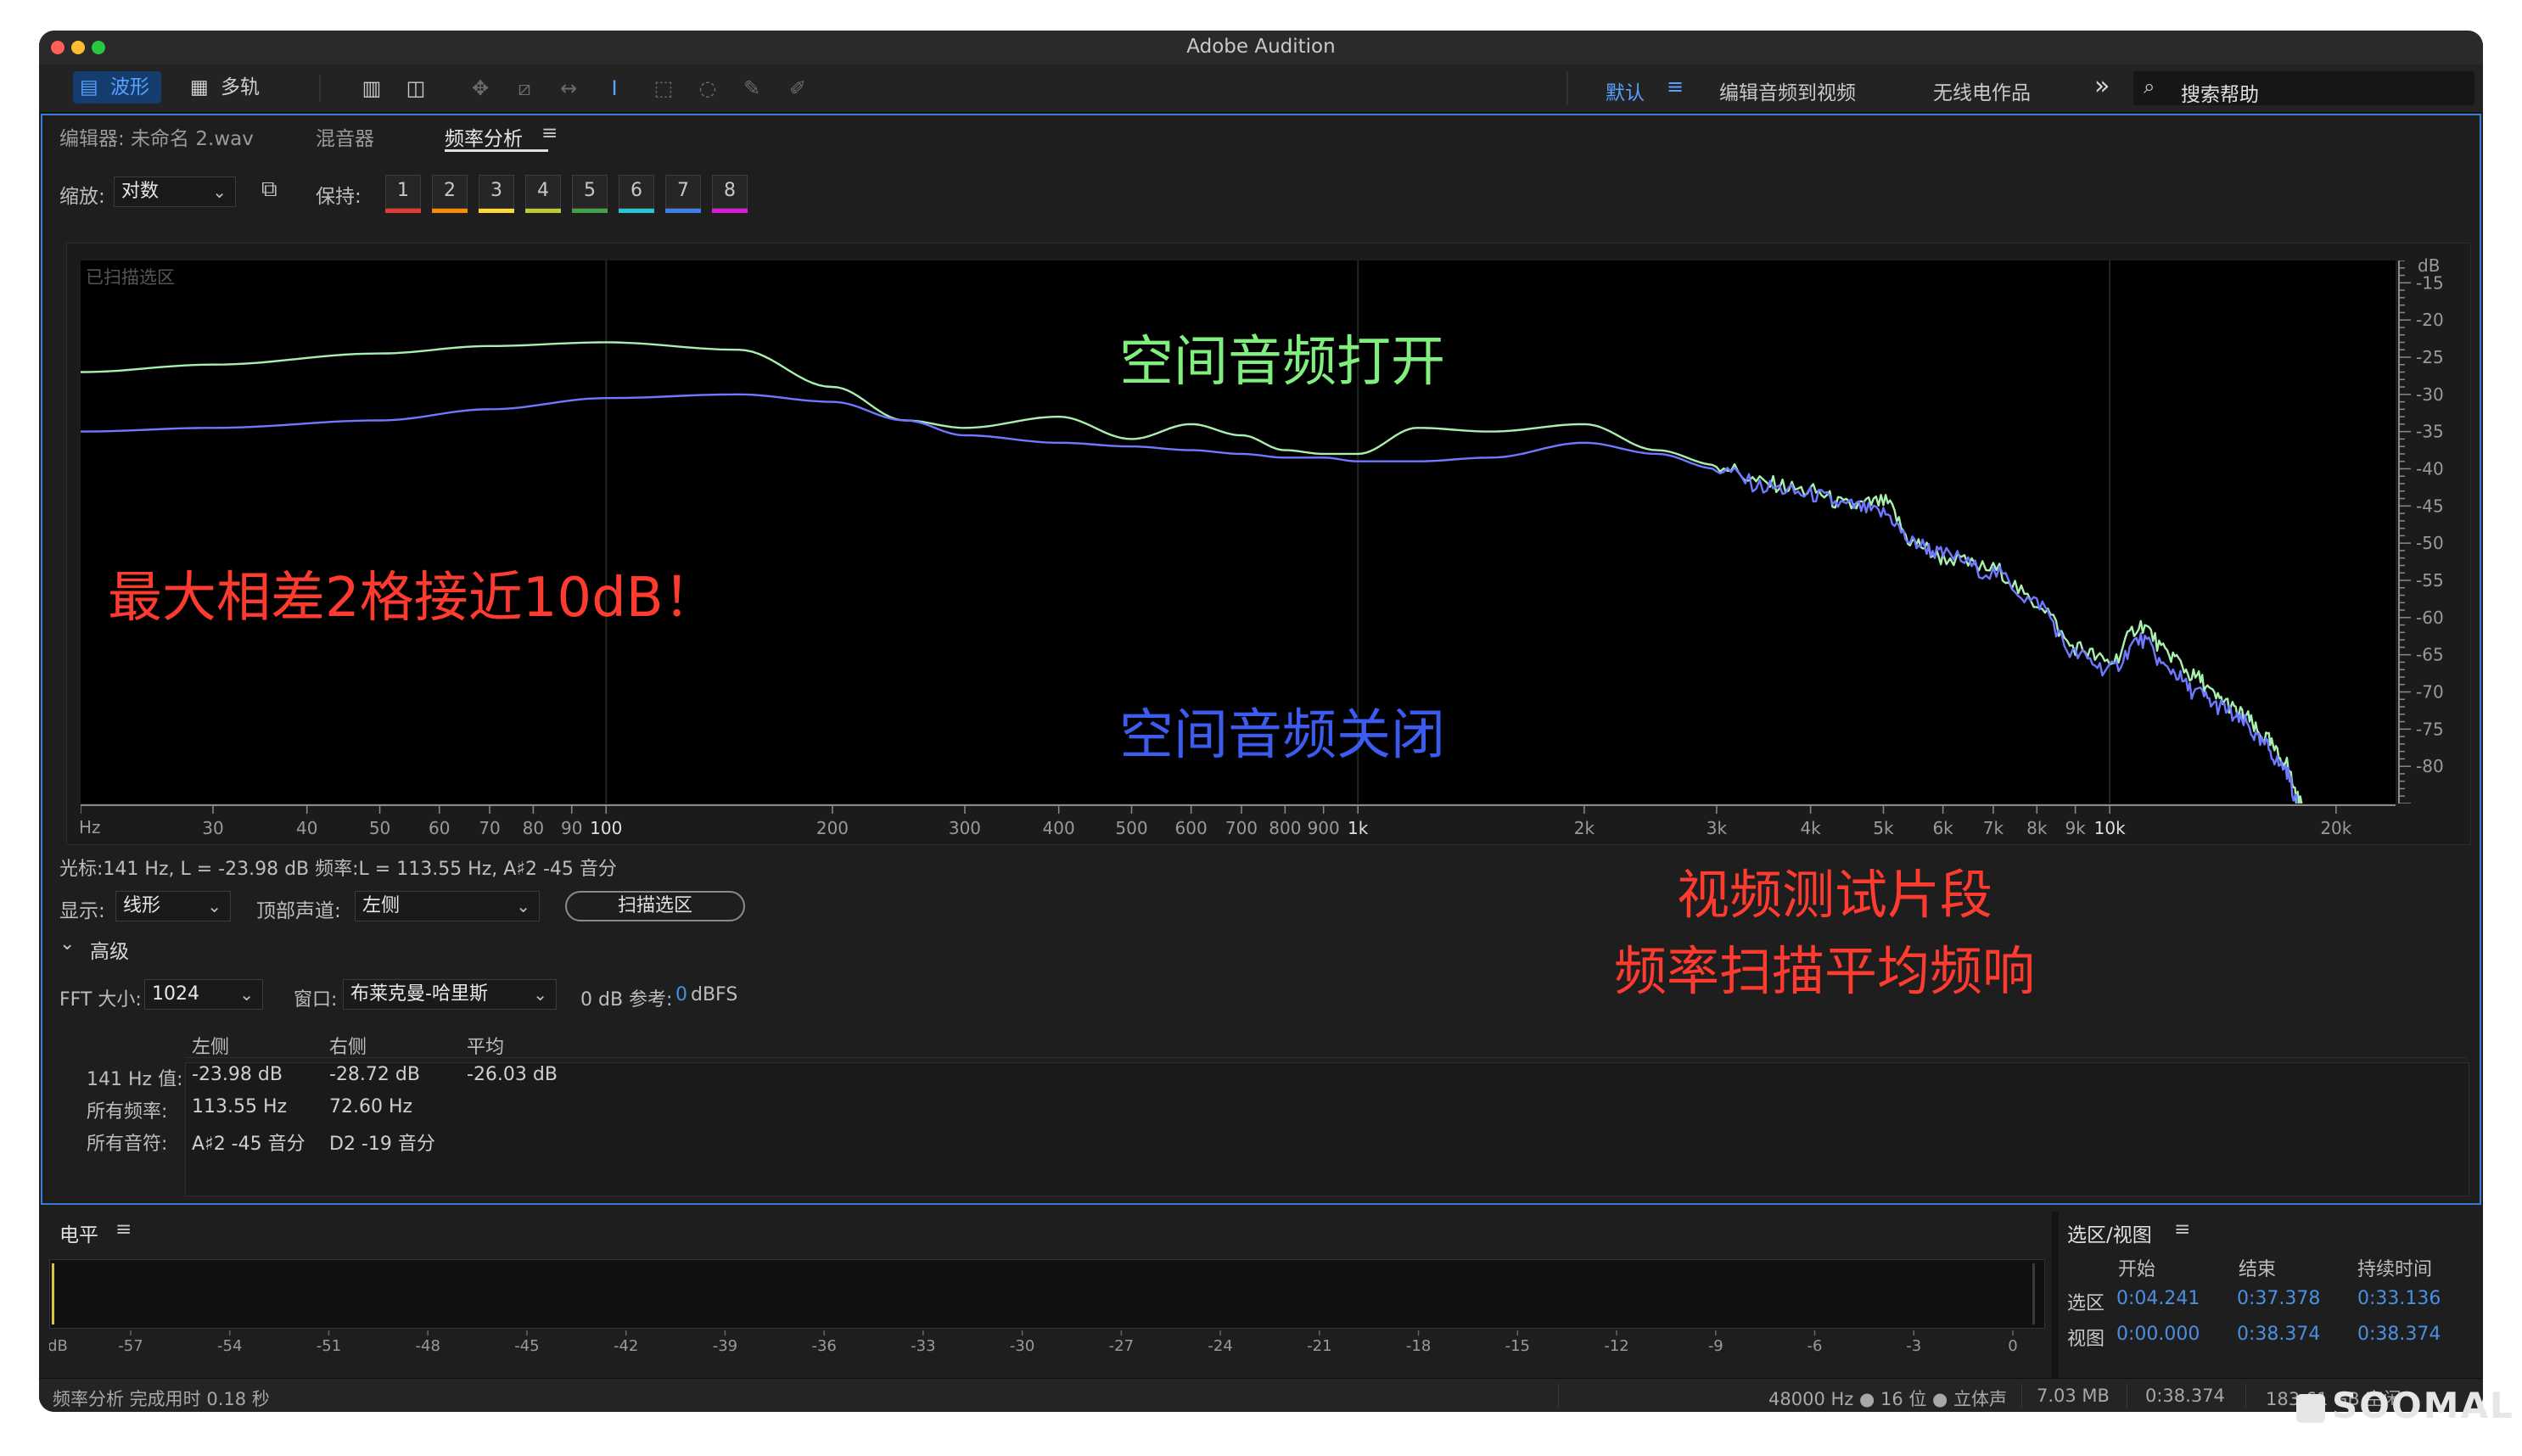 This screenshot has height=1456, width=2522. Describe the element at coordinates (484, 136) in the screenshot. I see `tab-frequency-analysis: 频率分析` at that location.